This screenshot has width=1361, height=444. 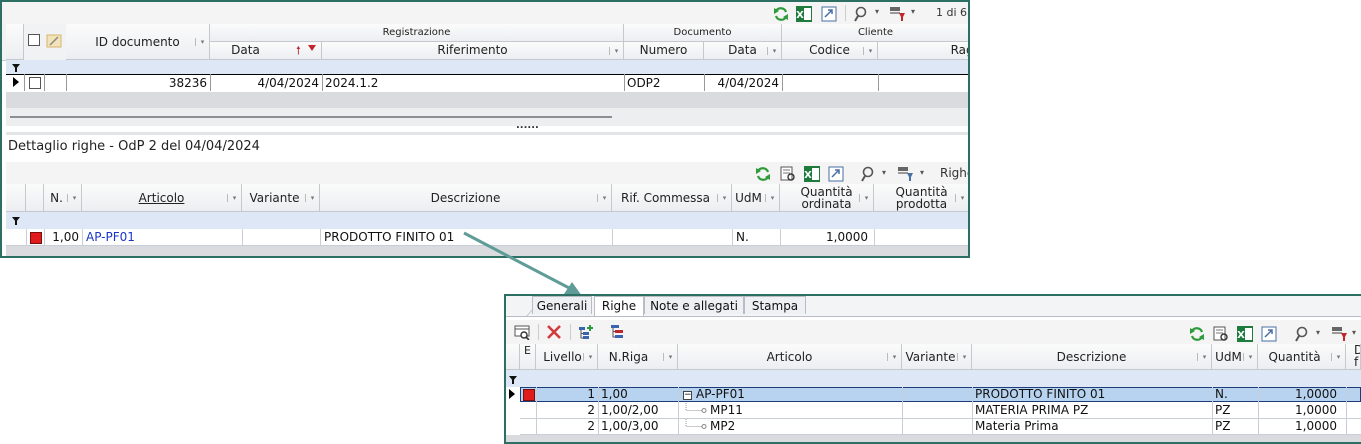 I want to click on detail-column-rif-commessa: Rif. Commessa ▾, so click(x=672, y=198).